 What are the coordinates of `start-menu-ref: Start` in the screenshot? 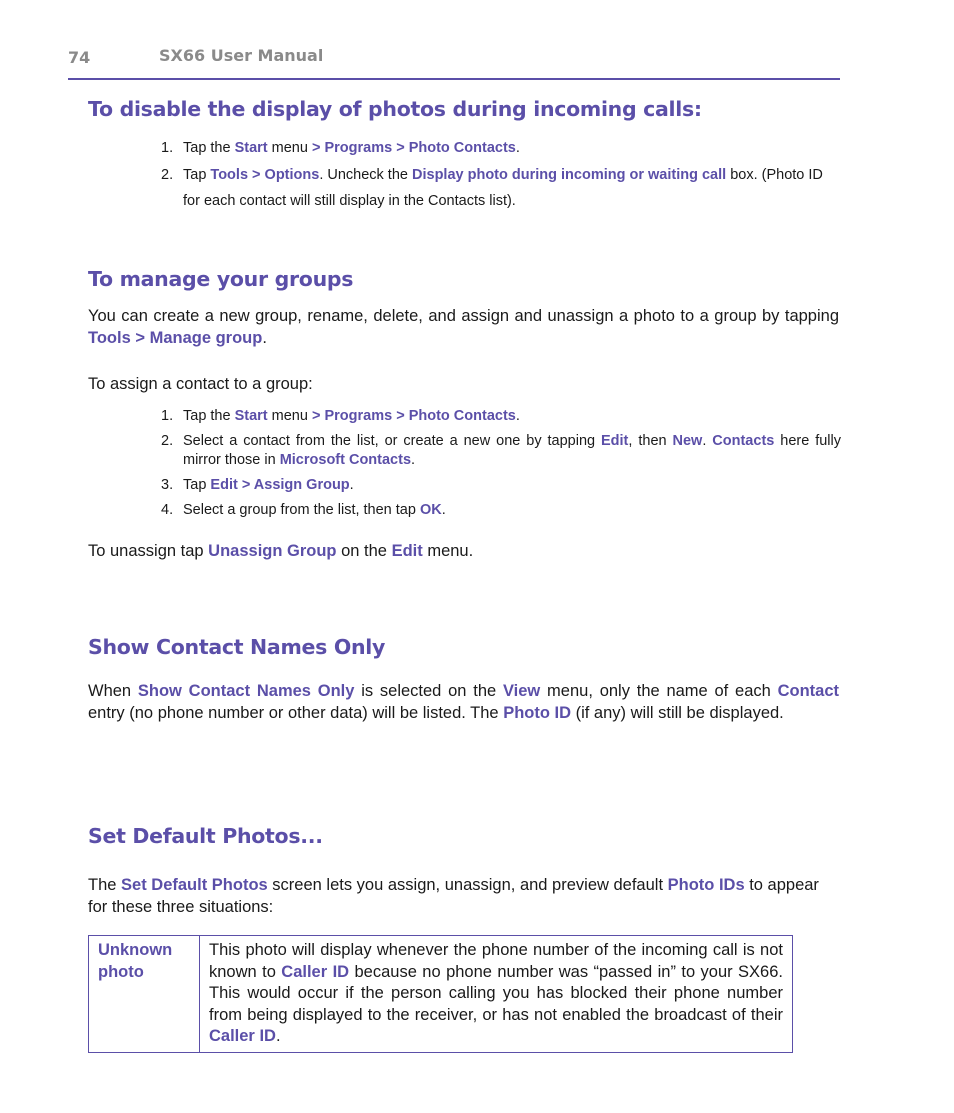 It's located at (251, 148).